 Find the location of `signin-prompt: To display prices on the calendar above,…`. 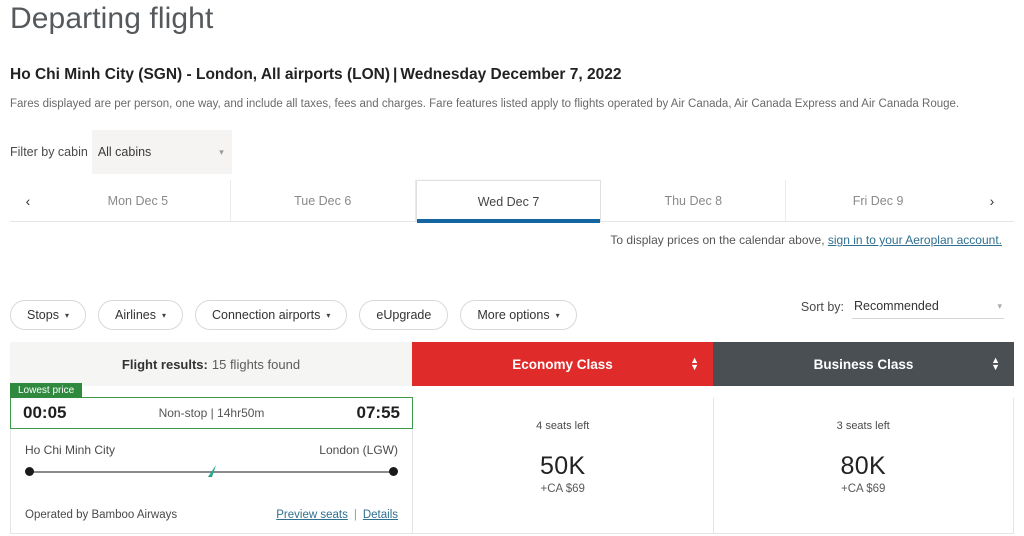

signin-prompt: To display prices on the calendar above,… is located at coordinates (806, 240).